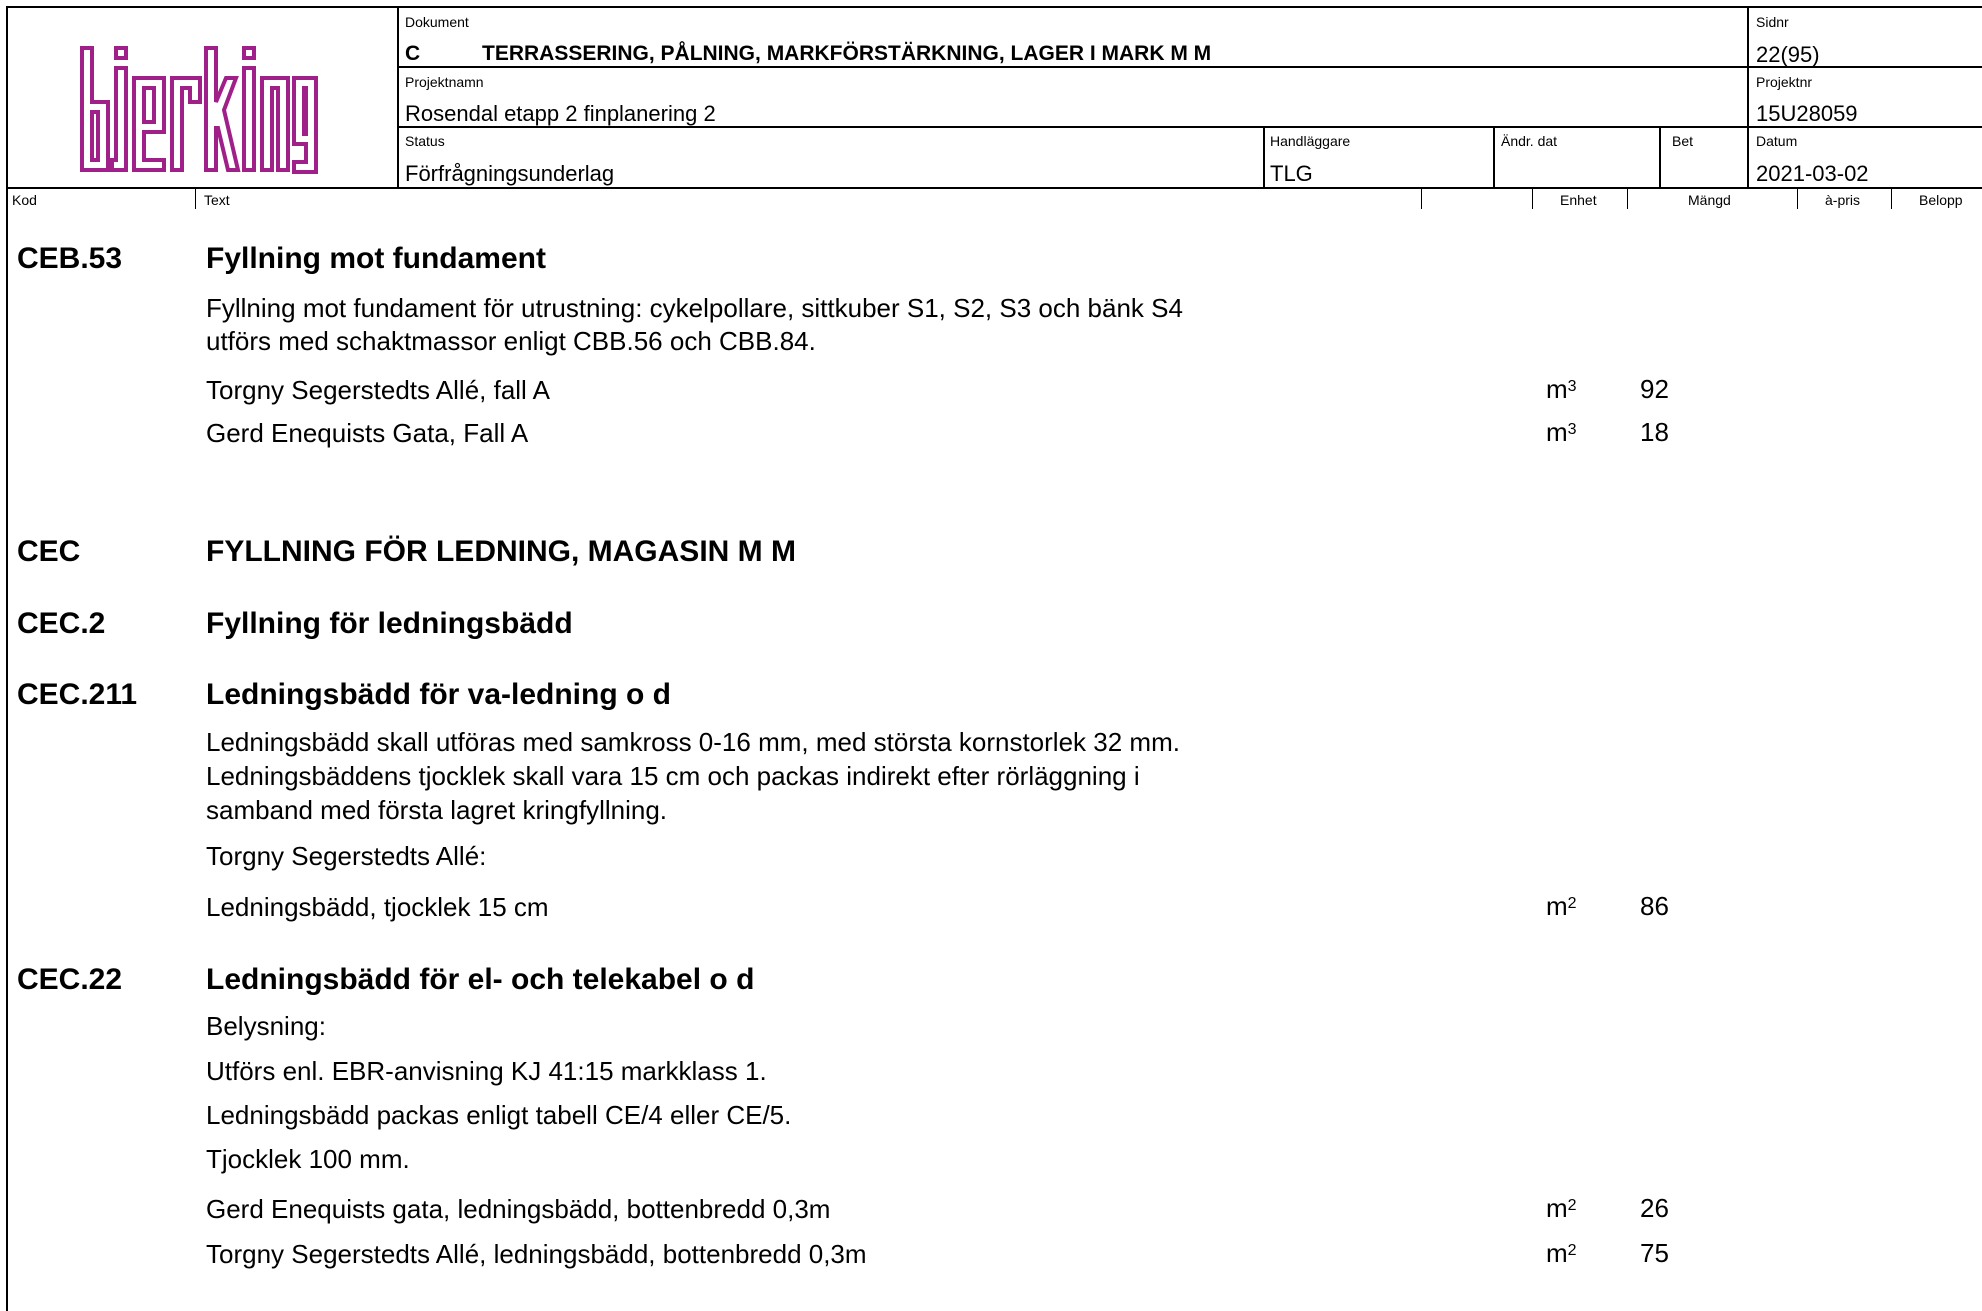 This screenshot has height=1311, width=1982. Describe the element at coordinates (1291, 173) in the screenshot. I see `handlaggare-value: TLG` at that location.